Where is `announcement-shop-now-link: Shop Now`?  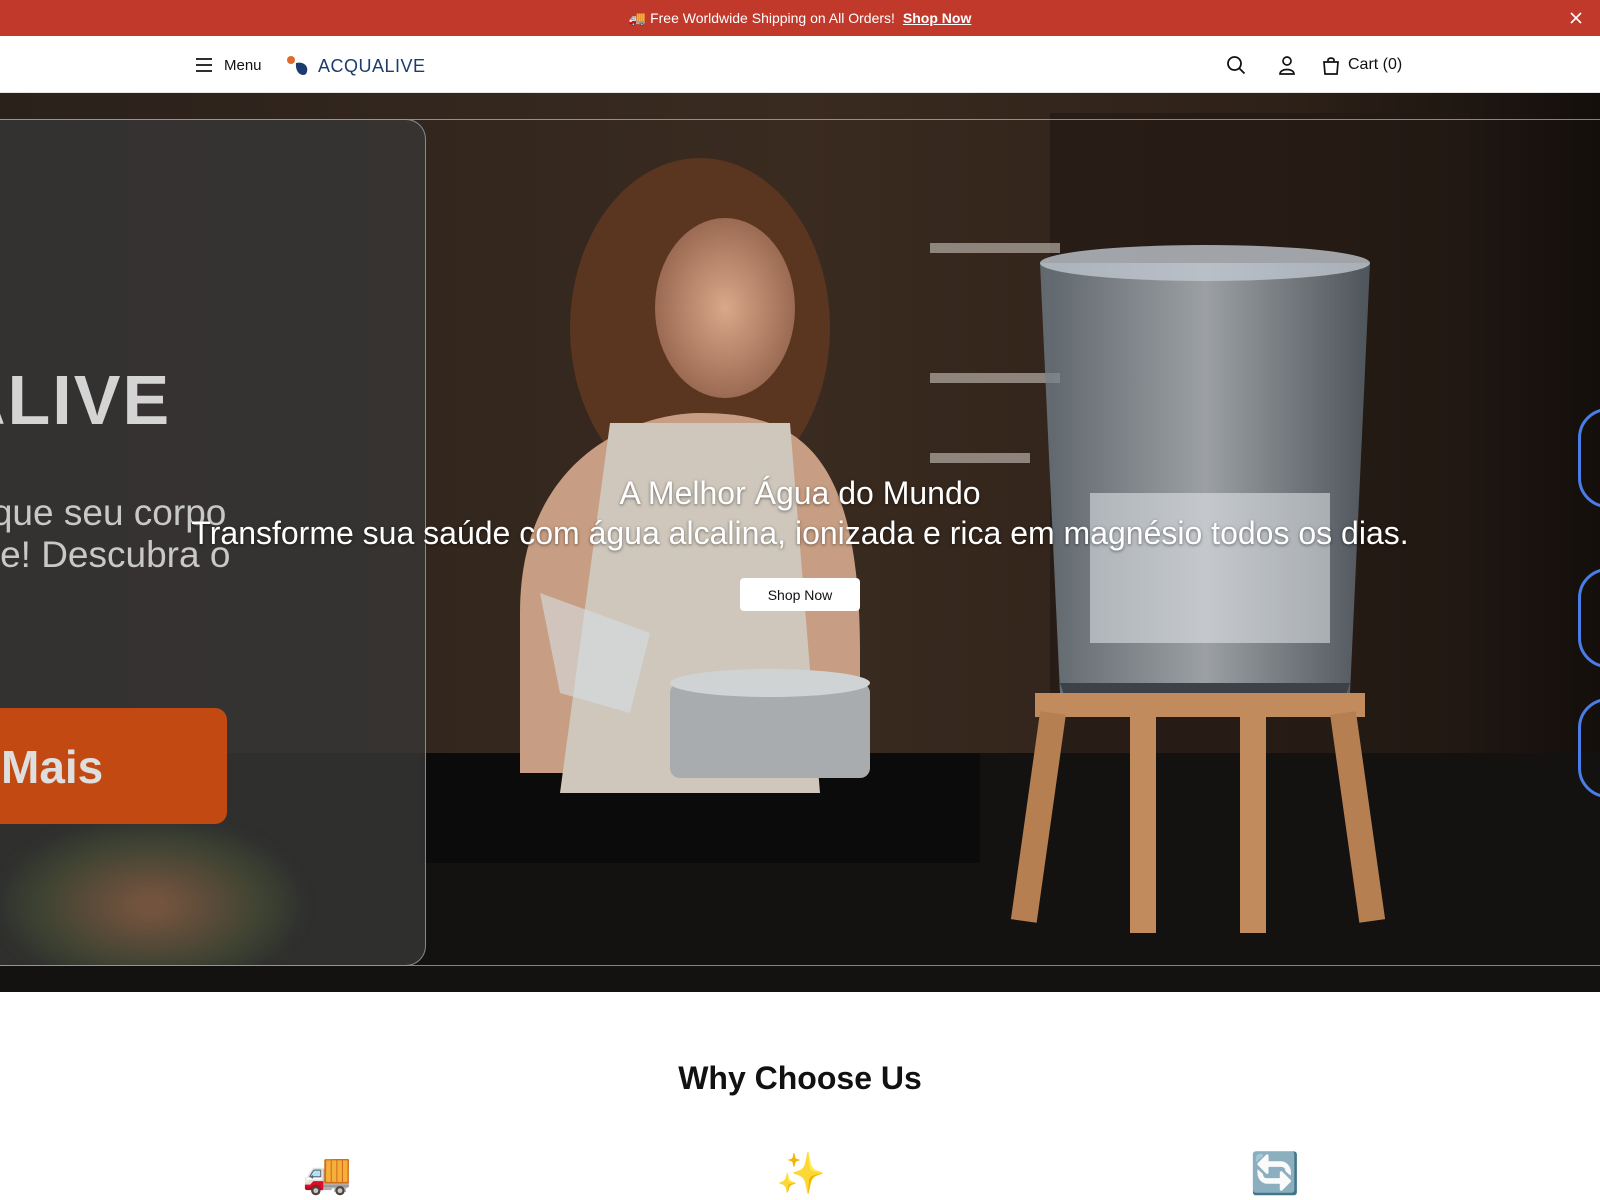
announcement-shop-now-link: Shop Now is located at coordinates (937, 18).